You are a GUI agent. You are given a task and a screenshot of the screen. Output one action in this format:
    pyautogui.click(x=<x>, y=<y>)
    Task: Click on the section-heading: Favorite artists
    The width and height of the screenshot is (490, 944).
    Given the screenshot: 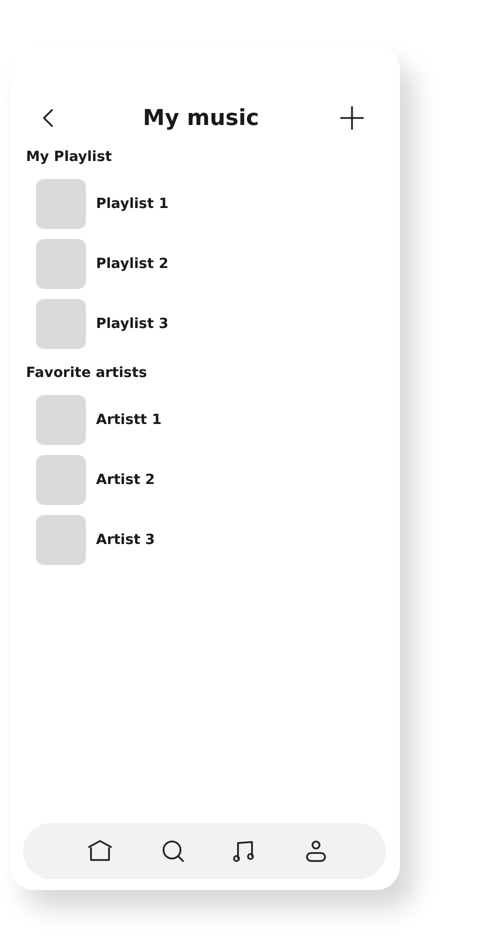 What is the action you would take?
    pyautogui.click(x=87, y=373)
    